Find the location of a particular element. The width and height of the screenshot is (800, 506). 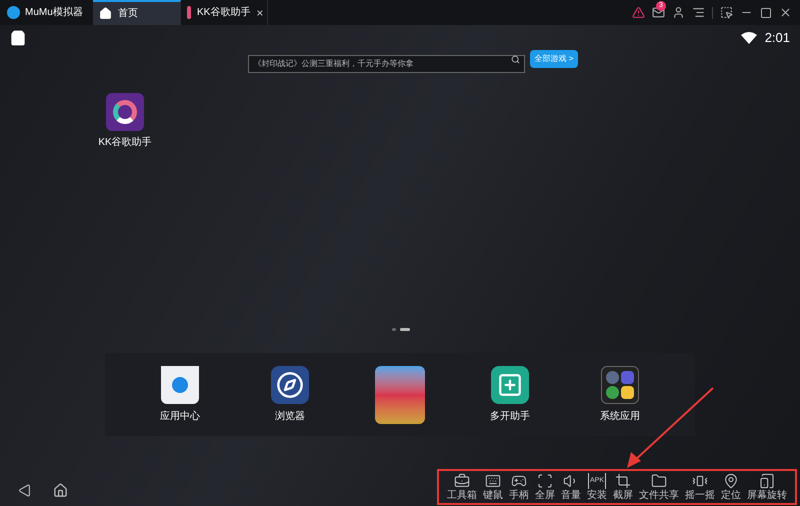

app-folder-icon is located at coordinates (620, 385).